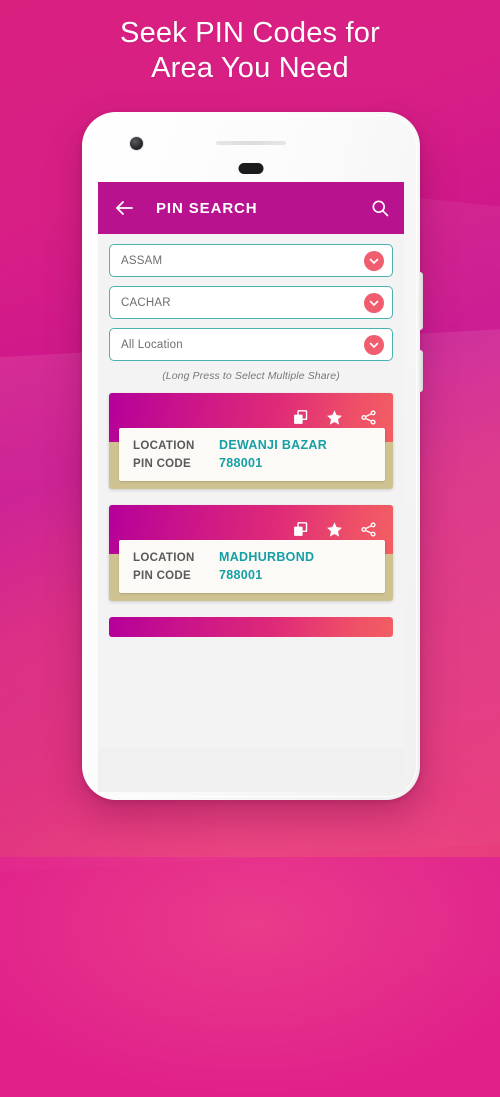  What do you see at coordinates (252, 566) in the screenshot?
I see `result-card-panel: LOCATION MADHURBOND PIN CODE 788001` at bounding box center [252, 566].